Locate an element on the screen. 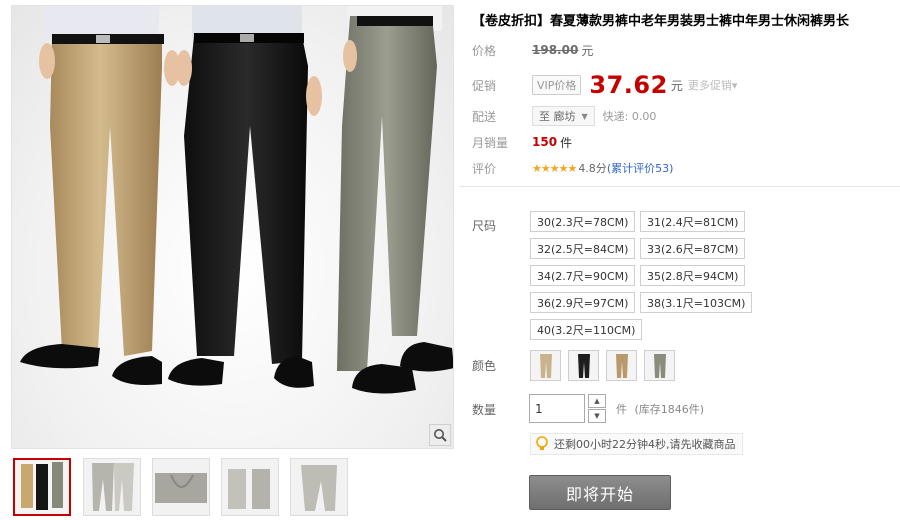 The width and height of the screenshot is (900, 520). original-price-currency: 元 is located at coordinates (587, 50).